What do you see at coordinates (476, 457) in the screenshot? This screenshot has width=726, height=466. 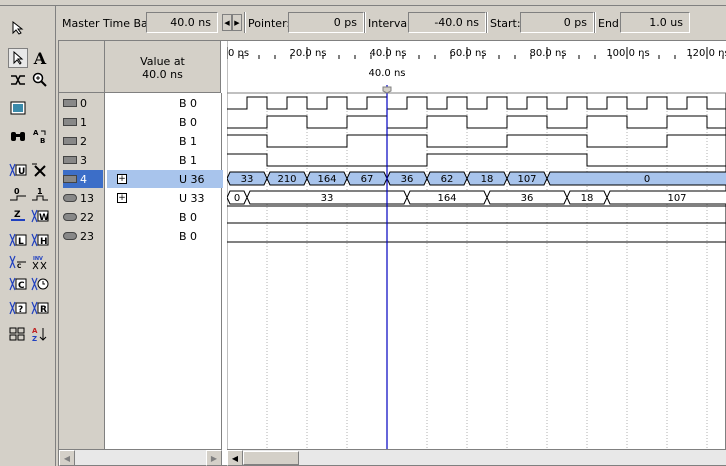 I see `waveform-scrollbar: ◀` at bounding box center [476, 457].